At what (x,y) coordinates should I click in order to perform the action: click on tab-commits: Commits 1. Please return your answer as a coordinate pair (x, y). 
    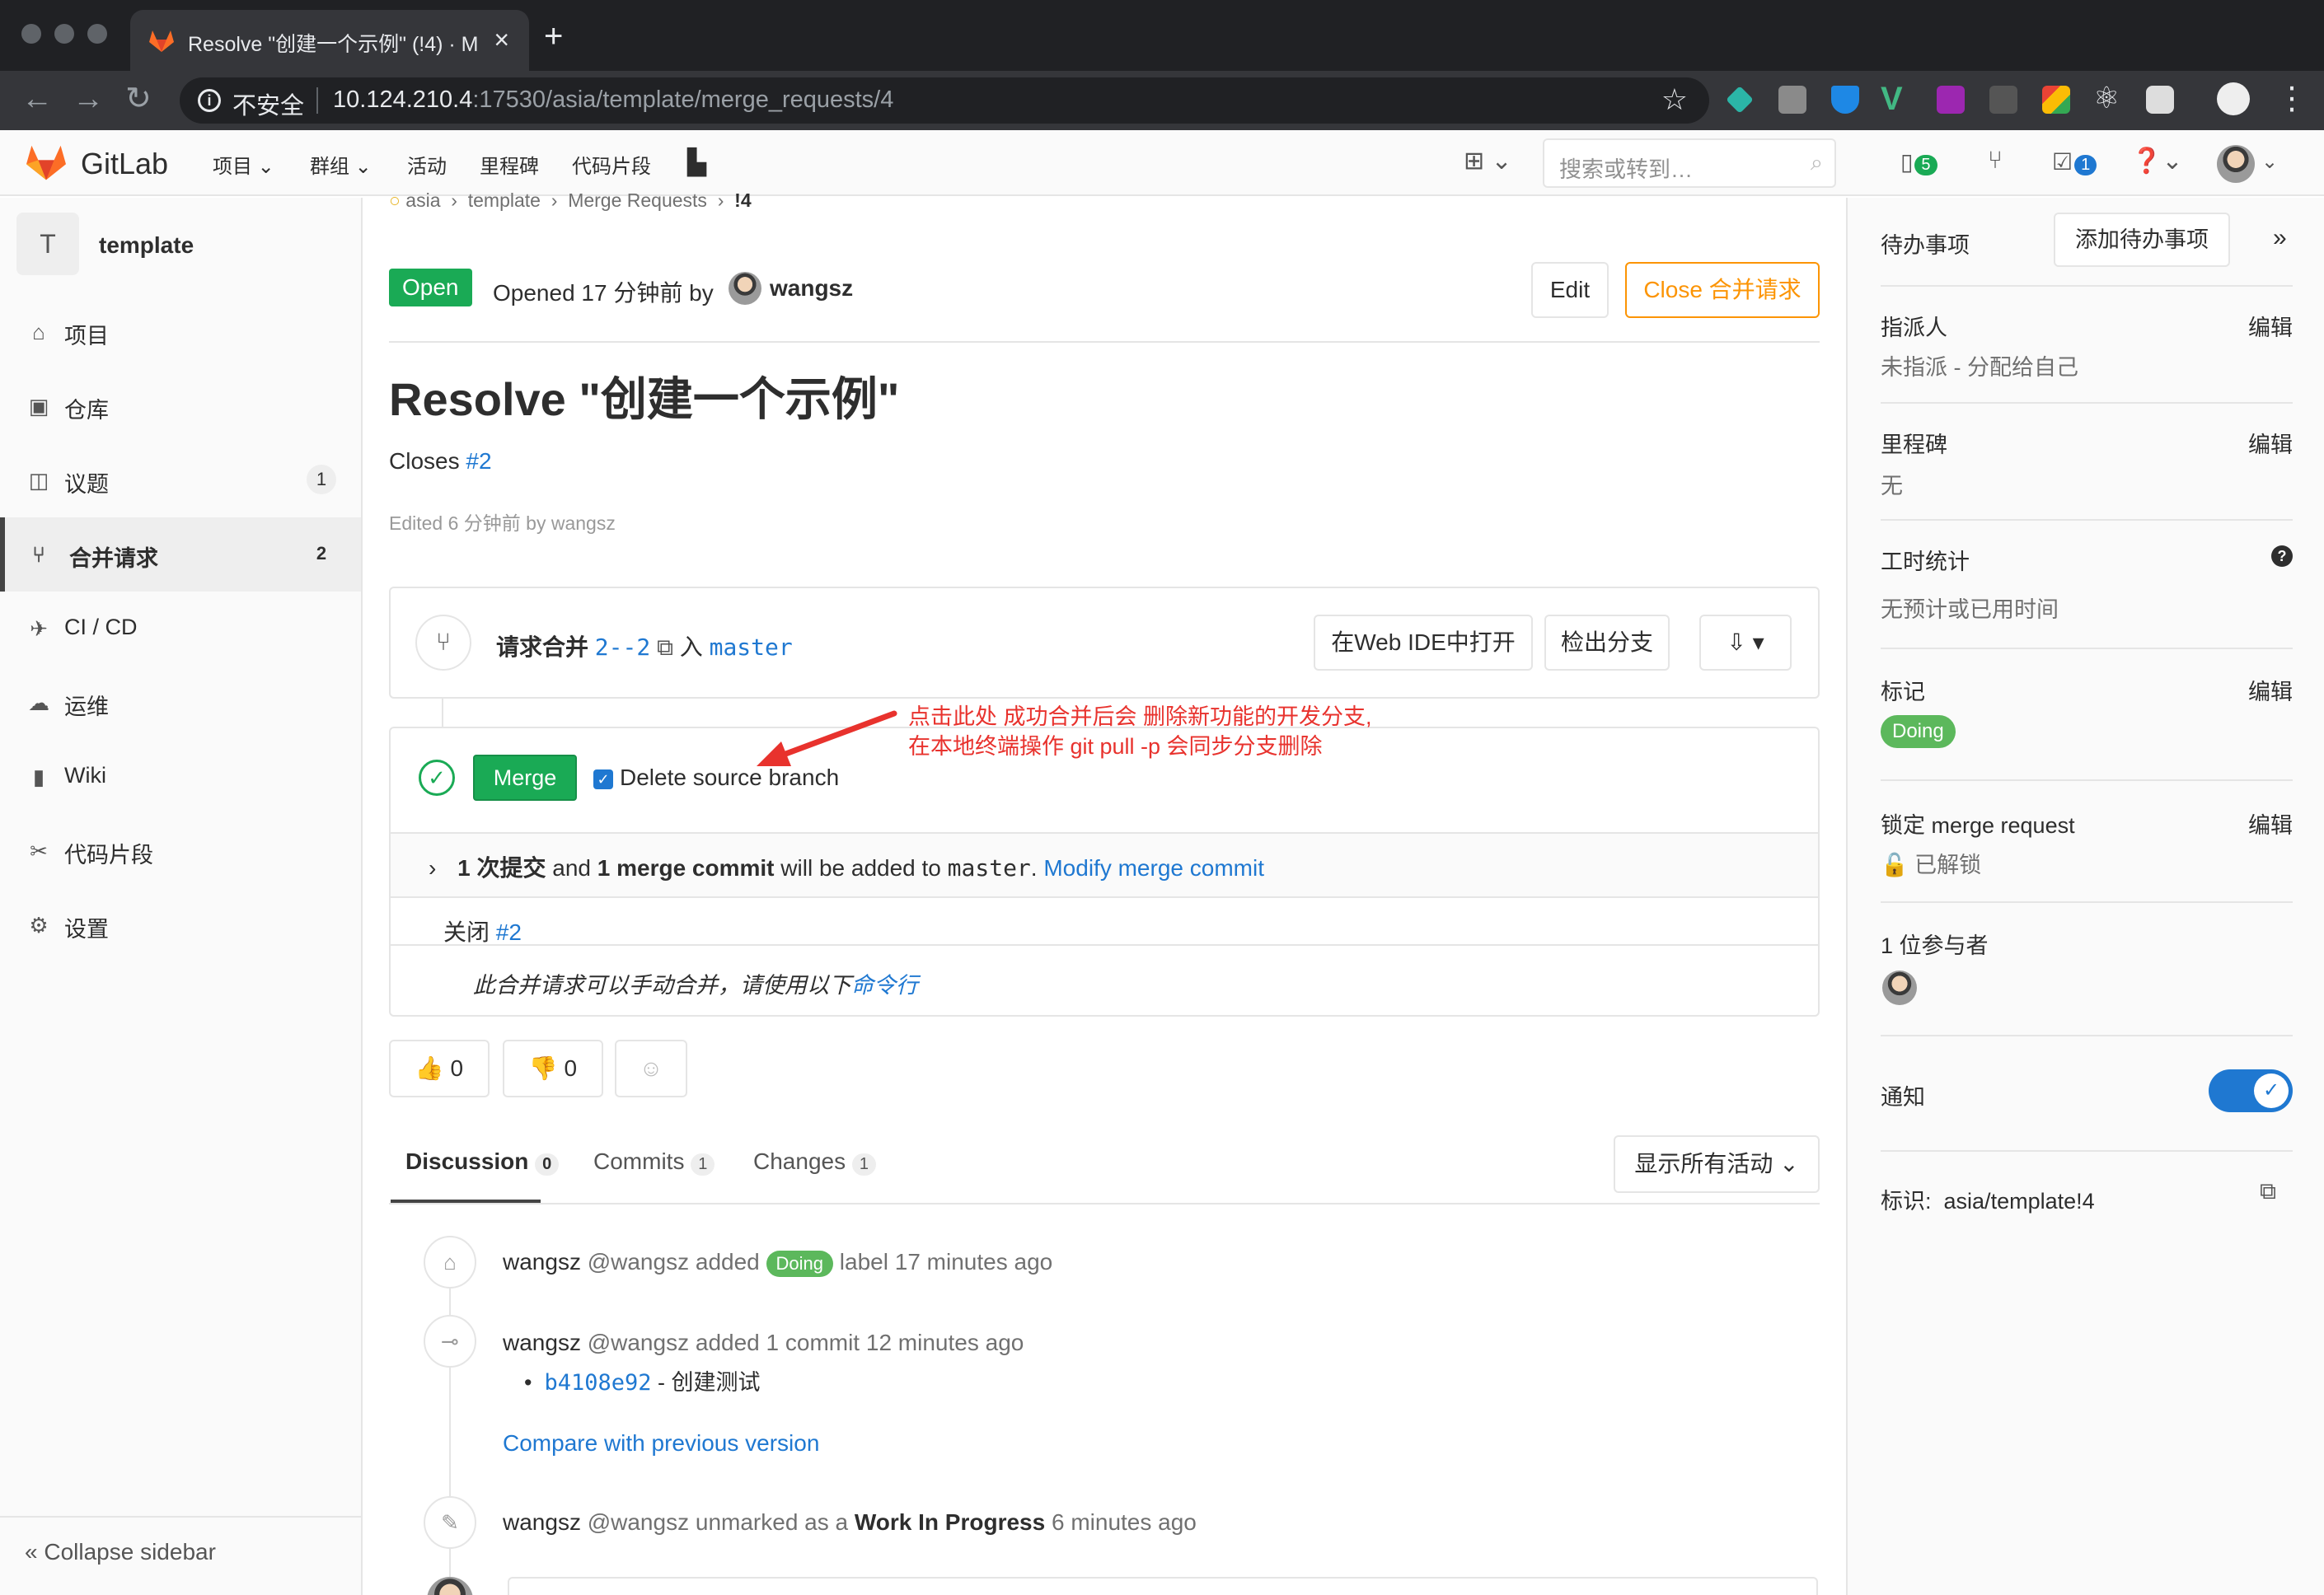
    Looking at the image, I should click on (654, 1162).